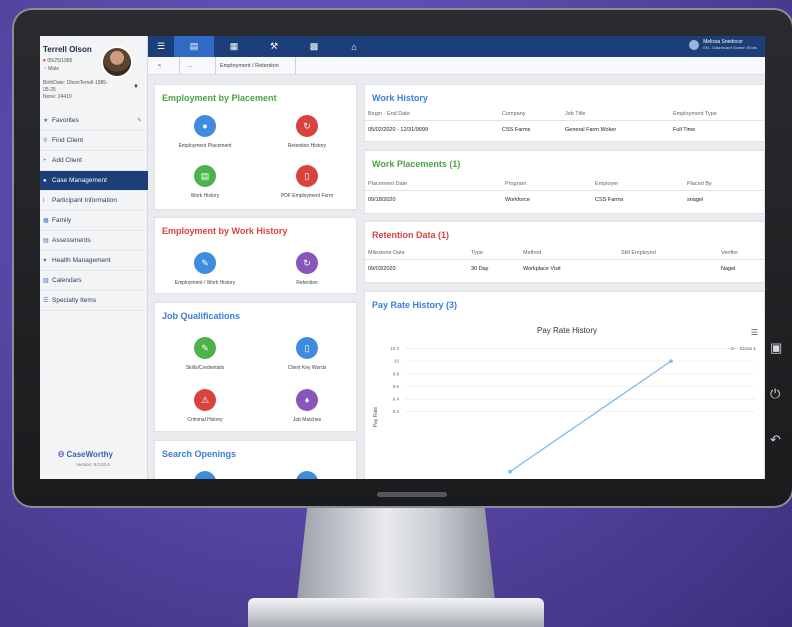 This screenshot has width=792, height=627. Describe the element at coordinates (412, 494) in the screenshot. I see `monitor-logo-bar` at that location.